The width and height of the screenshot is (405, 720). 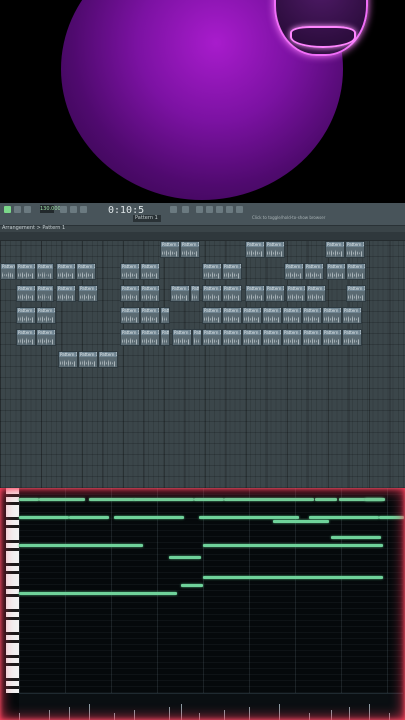 I want to click on pattern-selector: Pattern 1, so click(x=147, y=218).